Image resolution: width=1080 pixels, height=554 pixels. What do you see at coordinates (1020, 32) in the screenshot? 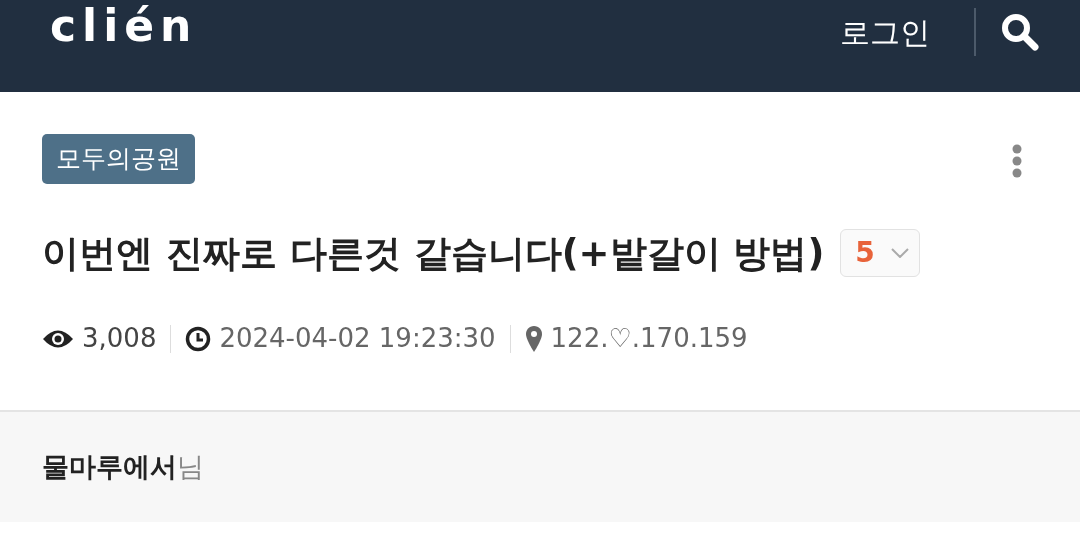
I see `search-icon` at bounding box center [1020, 32].